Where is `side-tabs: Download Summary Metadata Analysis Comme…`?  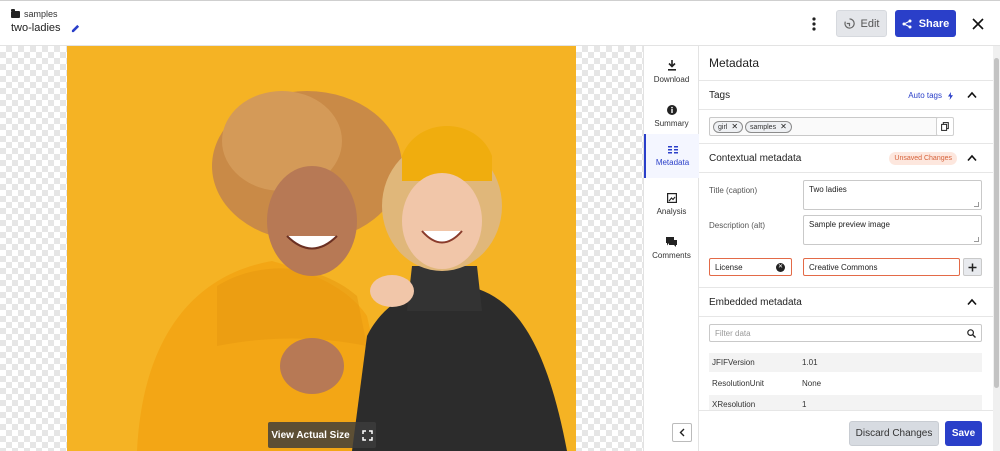
side-tabs: Download Summary Metadata Analysis Comme… is located at coordinates (671, 248).